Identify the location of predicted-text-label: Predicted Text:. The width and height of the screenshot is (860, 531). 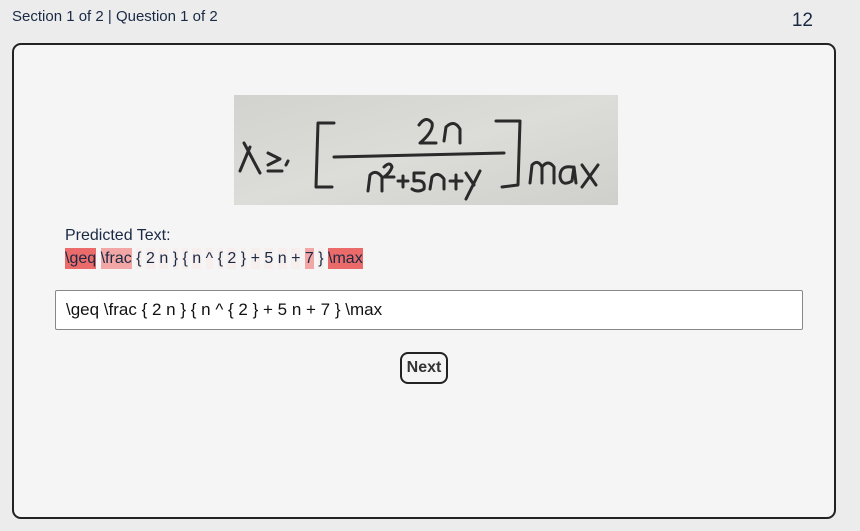
(118, 235).